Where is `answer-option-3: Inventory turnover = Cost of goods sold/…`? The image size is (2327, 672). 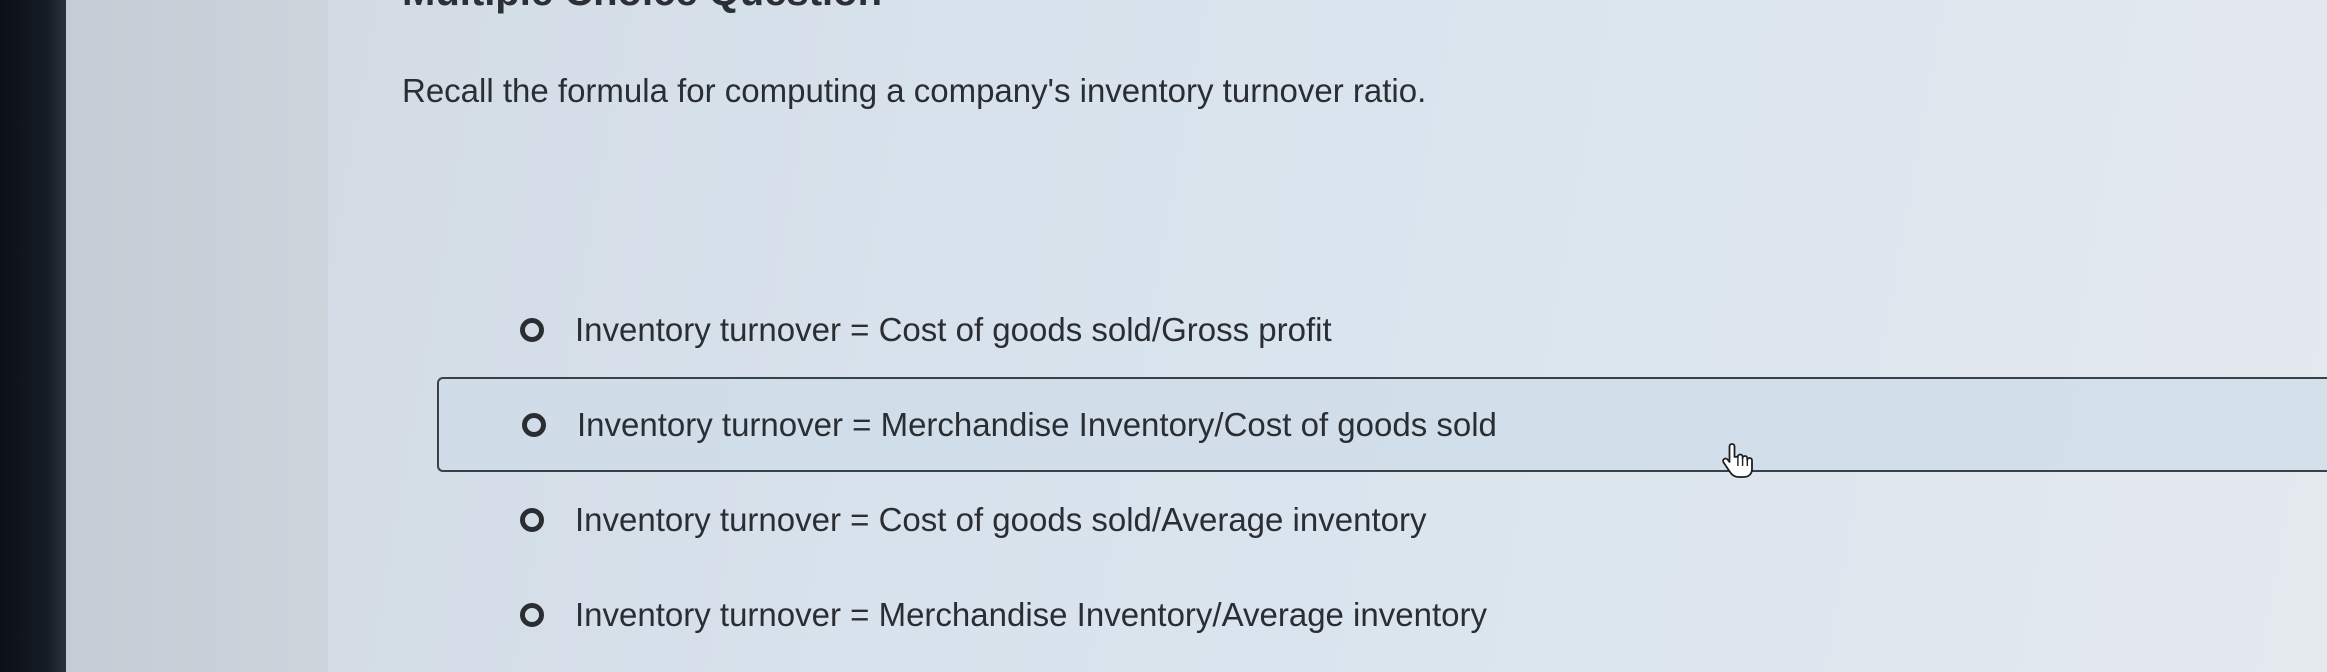 answer-option-3: Inventory turnover = Cost of goods sold/… is located at coordinates (1382, 519).